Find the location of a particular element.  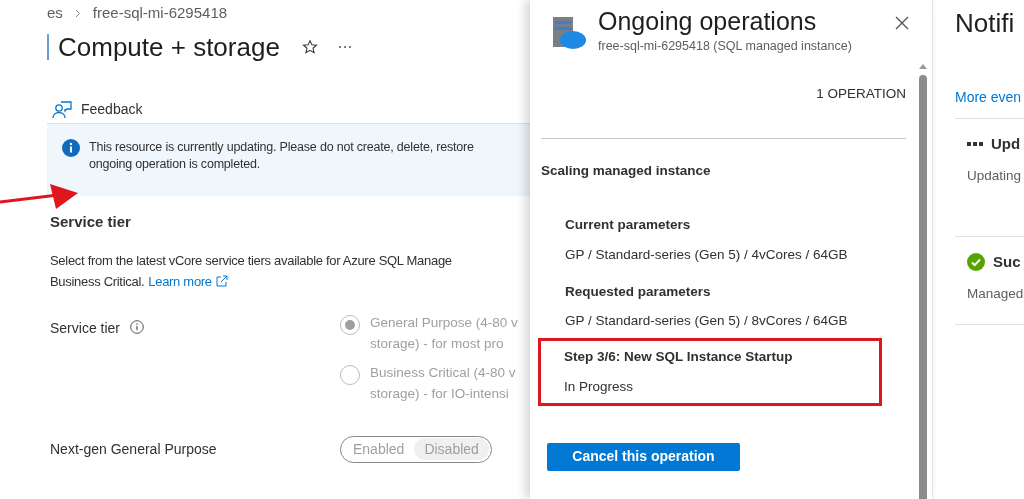

feedback-button: Feedback is located at coordinates (97, 109).